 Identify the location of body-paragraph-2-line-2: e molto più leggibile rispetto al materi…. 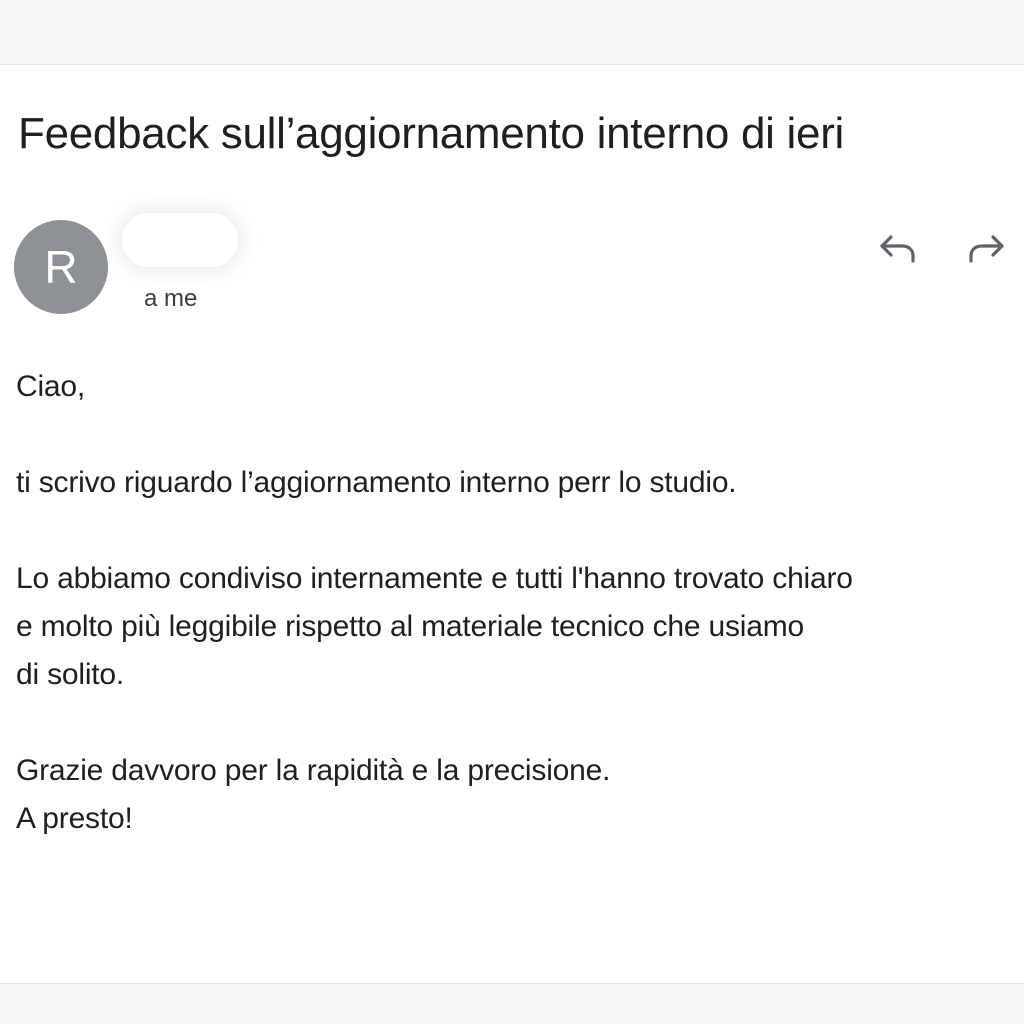
(410, 626).